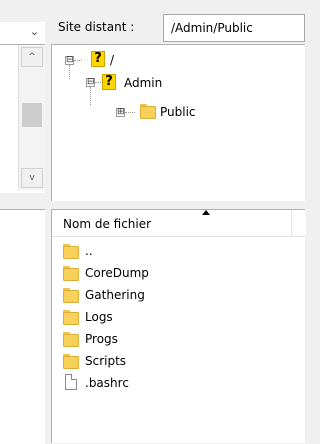 The height and width of the screenshot is (444, 320). Describe the element at coordinates (22, 326) in the screenshot. I see `local-file-list` at that location.